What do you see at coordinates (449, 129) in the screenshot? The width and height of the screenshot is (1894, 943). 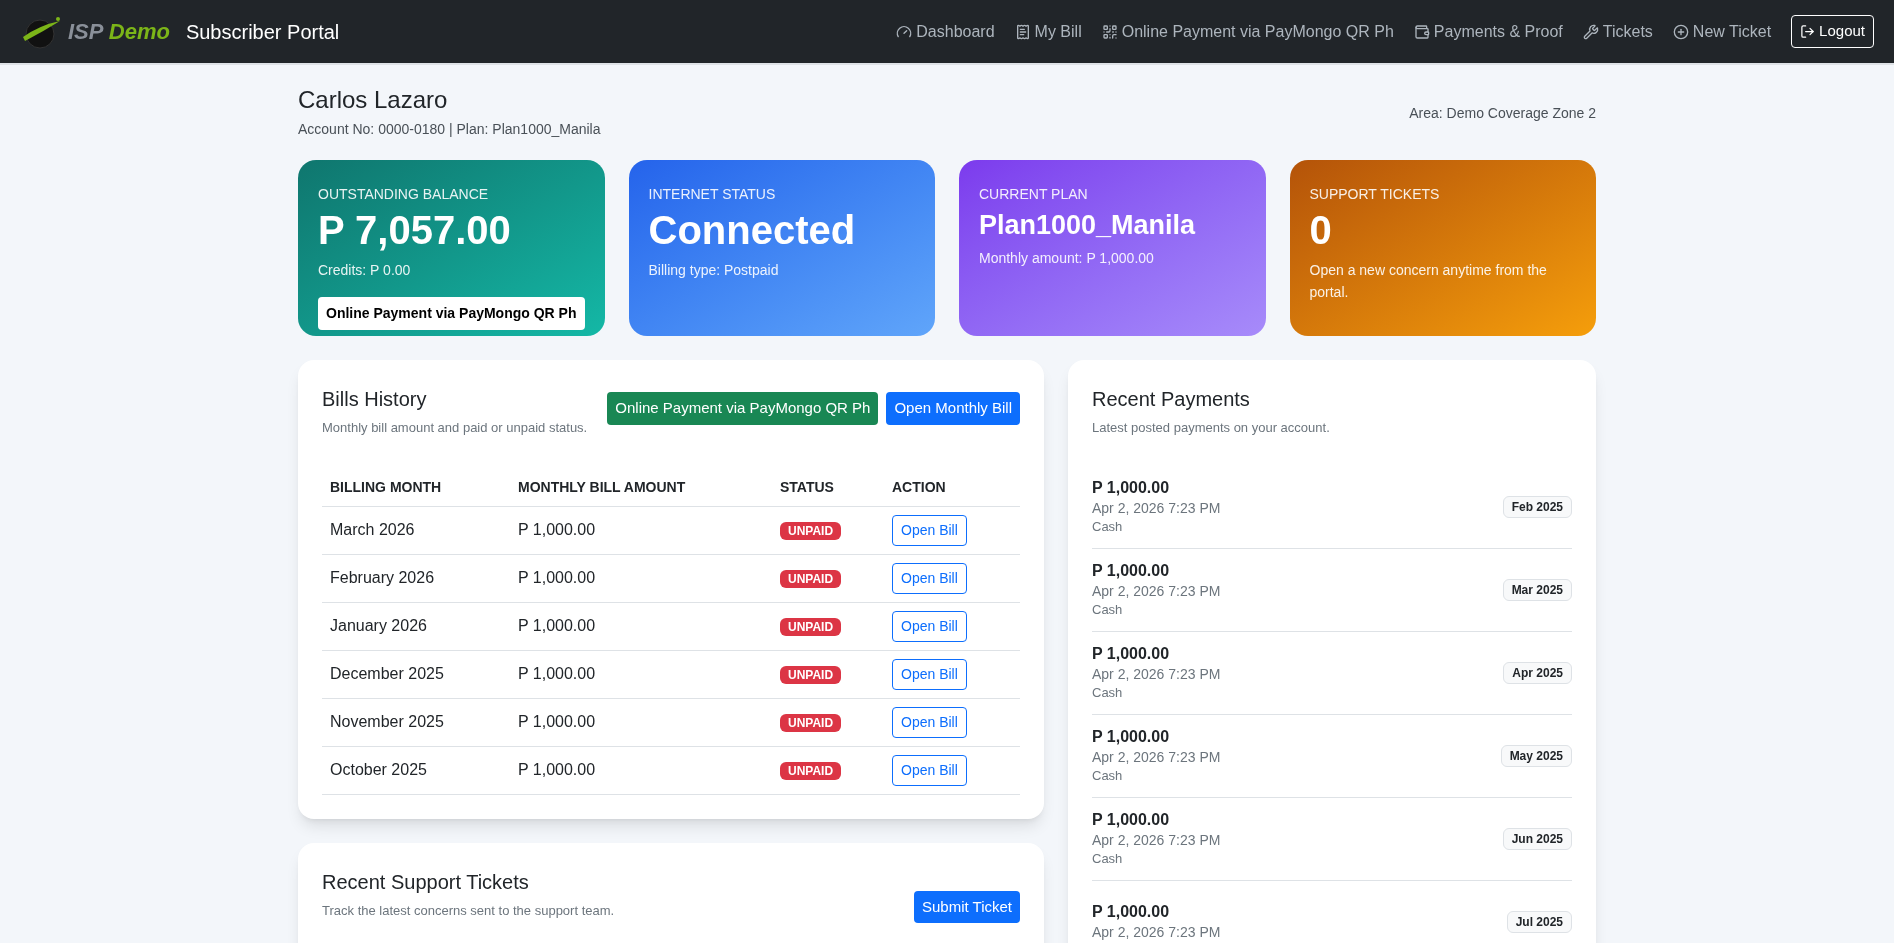 I see `account-info: Account No: 0000-0180 | Plan: Plan1000_Manila` at bounding box center [449, 129].